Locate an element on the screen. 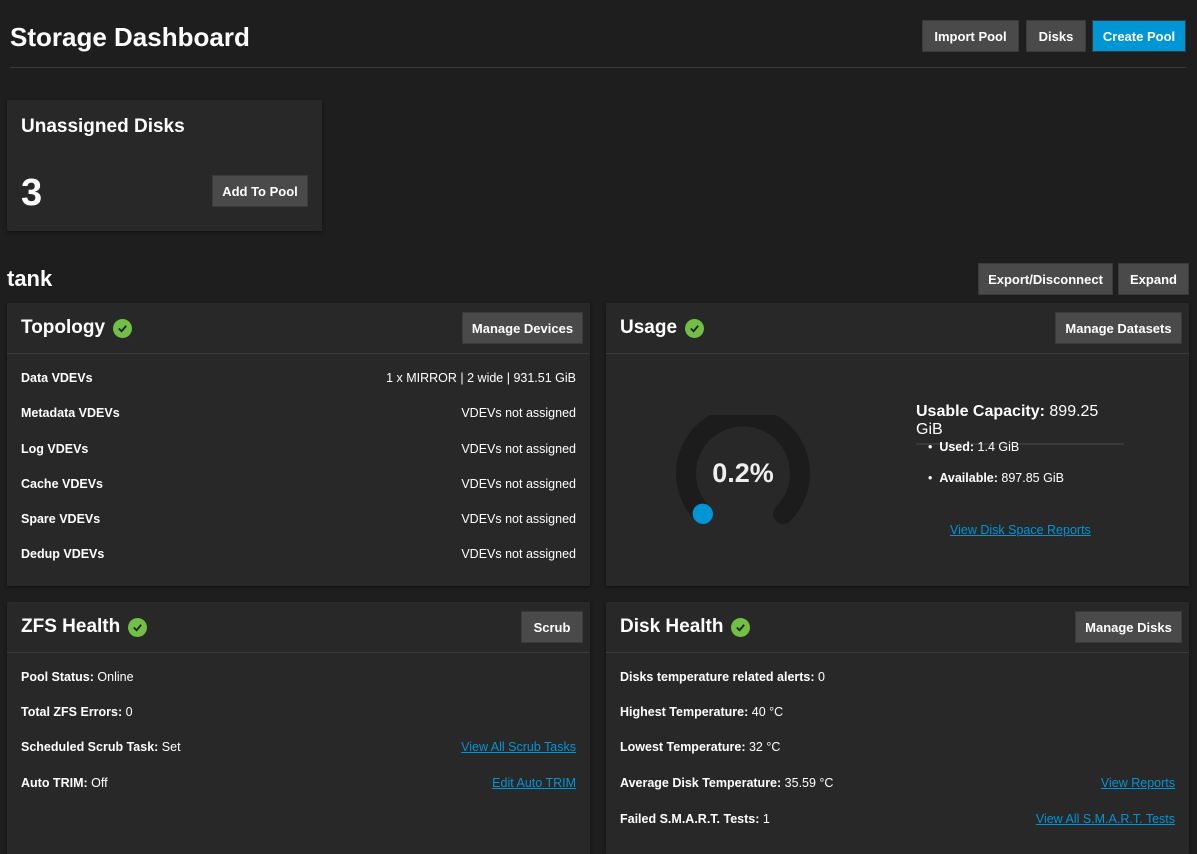 The image size is (1197, 854). row-label: Metadata VDEVs is located at coordinates (70, 413).